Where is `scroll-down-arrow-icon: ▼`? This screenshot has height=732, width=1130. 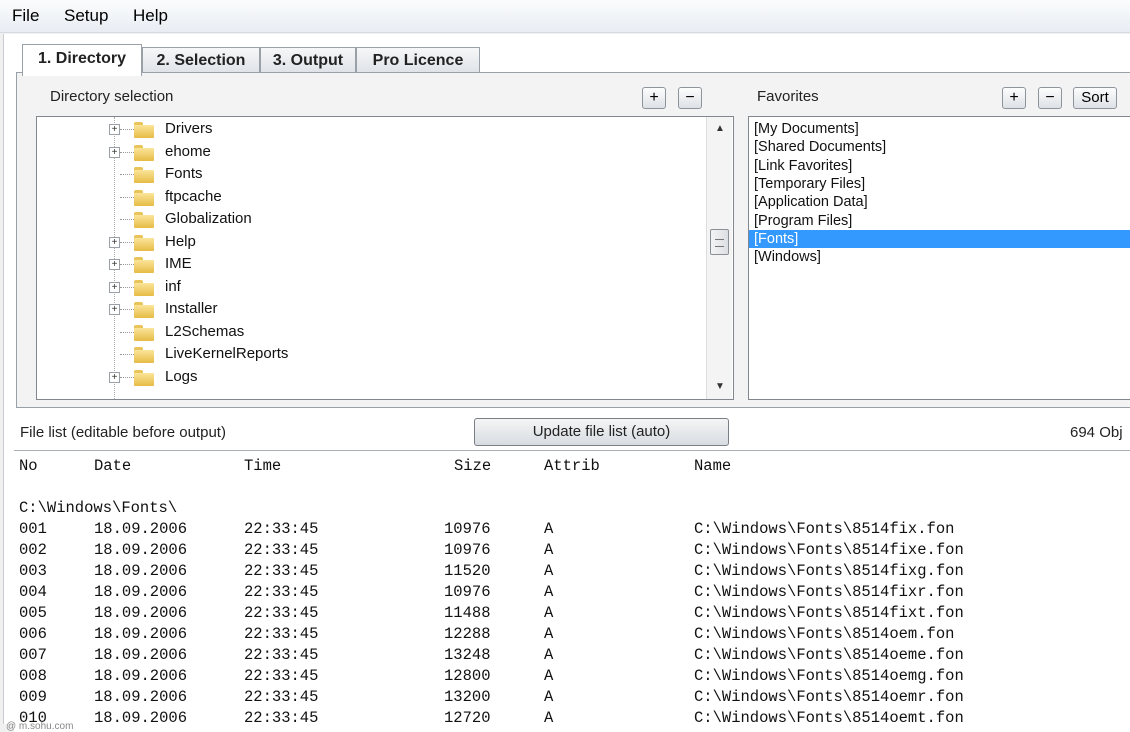 scroll-down-arrow-icon: ▼ is located at coordinates (720, 387).